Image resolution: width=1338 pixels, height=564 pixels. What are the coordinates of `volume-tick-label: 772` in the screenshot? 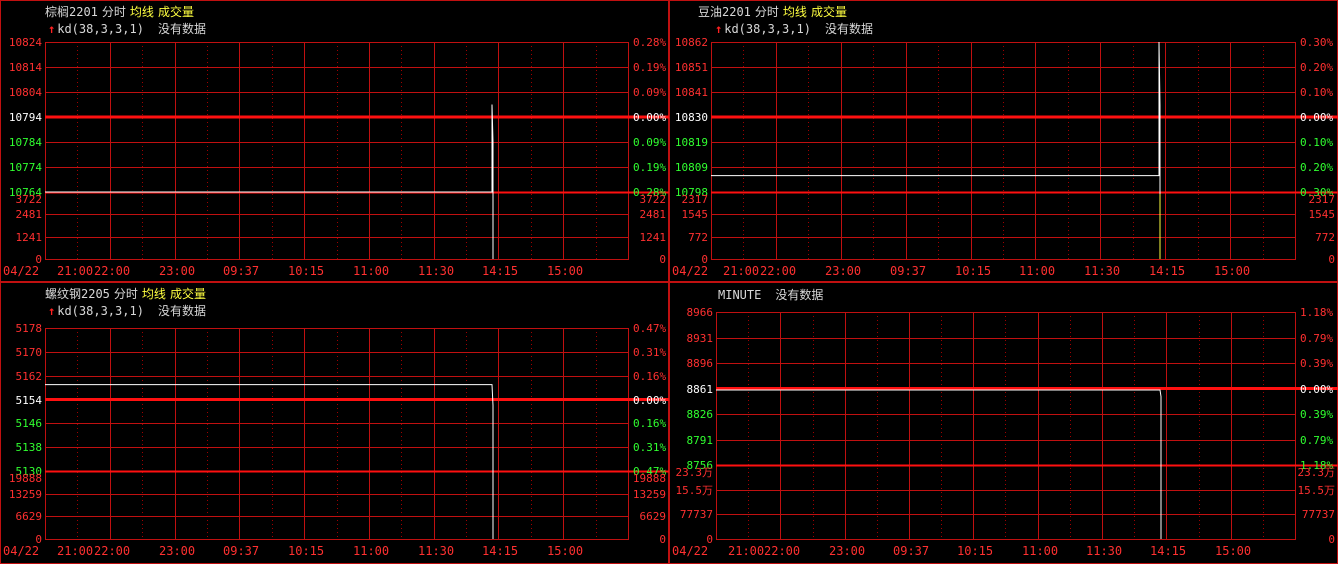 It's located at (698, 237).